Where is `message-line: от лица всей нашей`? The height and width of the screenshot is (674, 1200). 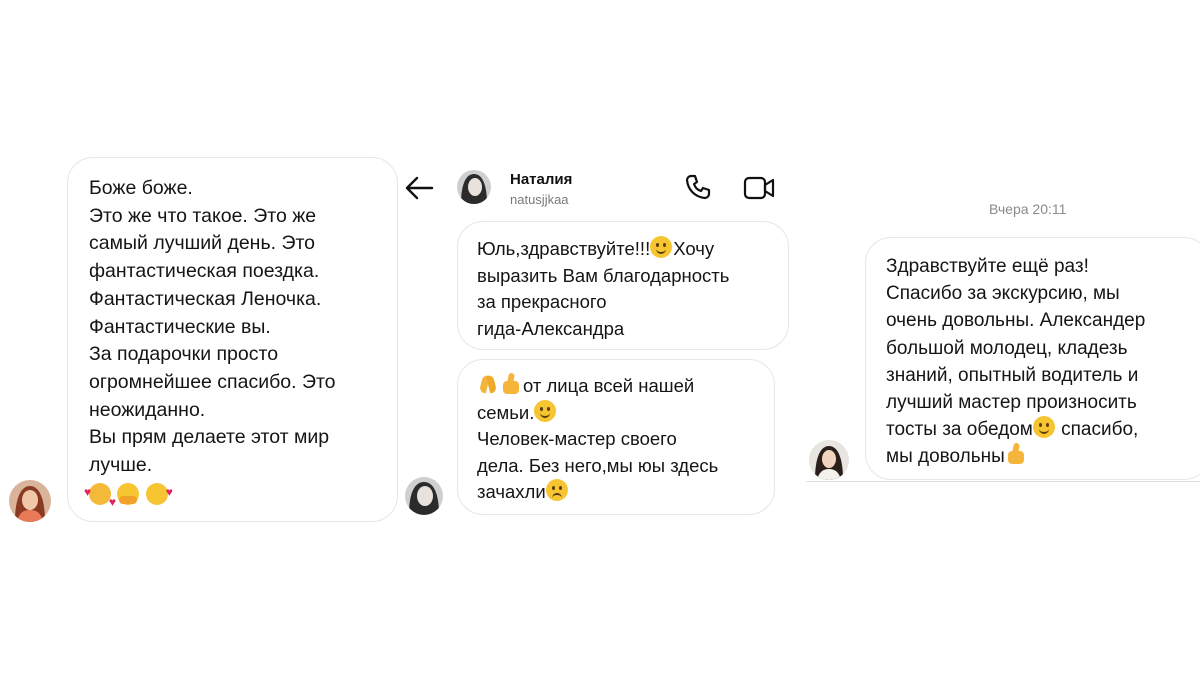
message-line: от лица всей нашей is located at coordinates (625, 386).